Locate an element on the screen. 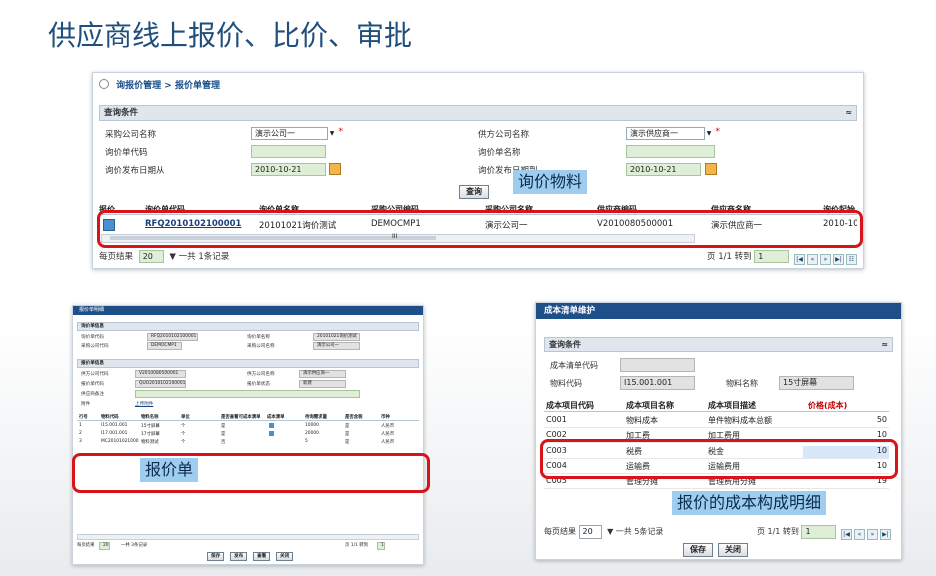  quote-info-panel: 报价单信息 is located at coordinates (248, 363).